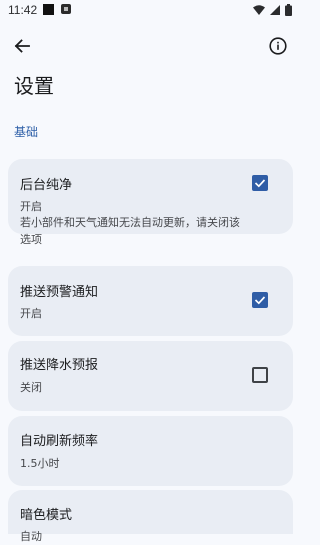  I want to click on setting-background-clean: 后台纯净 开启 若小部件和天气通知无法自动更新，请关闭该选项, so click(150, 202).